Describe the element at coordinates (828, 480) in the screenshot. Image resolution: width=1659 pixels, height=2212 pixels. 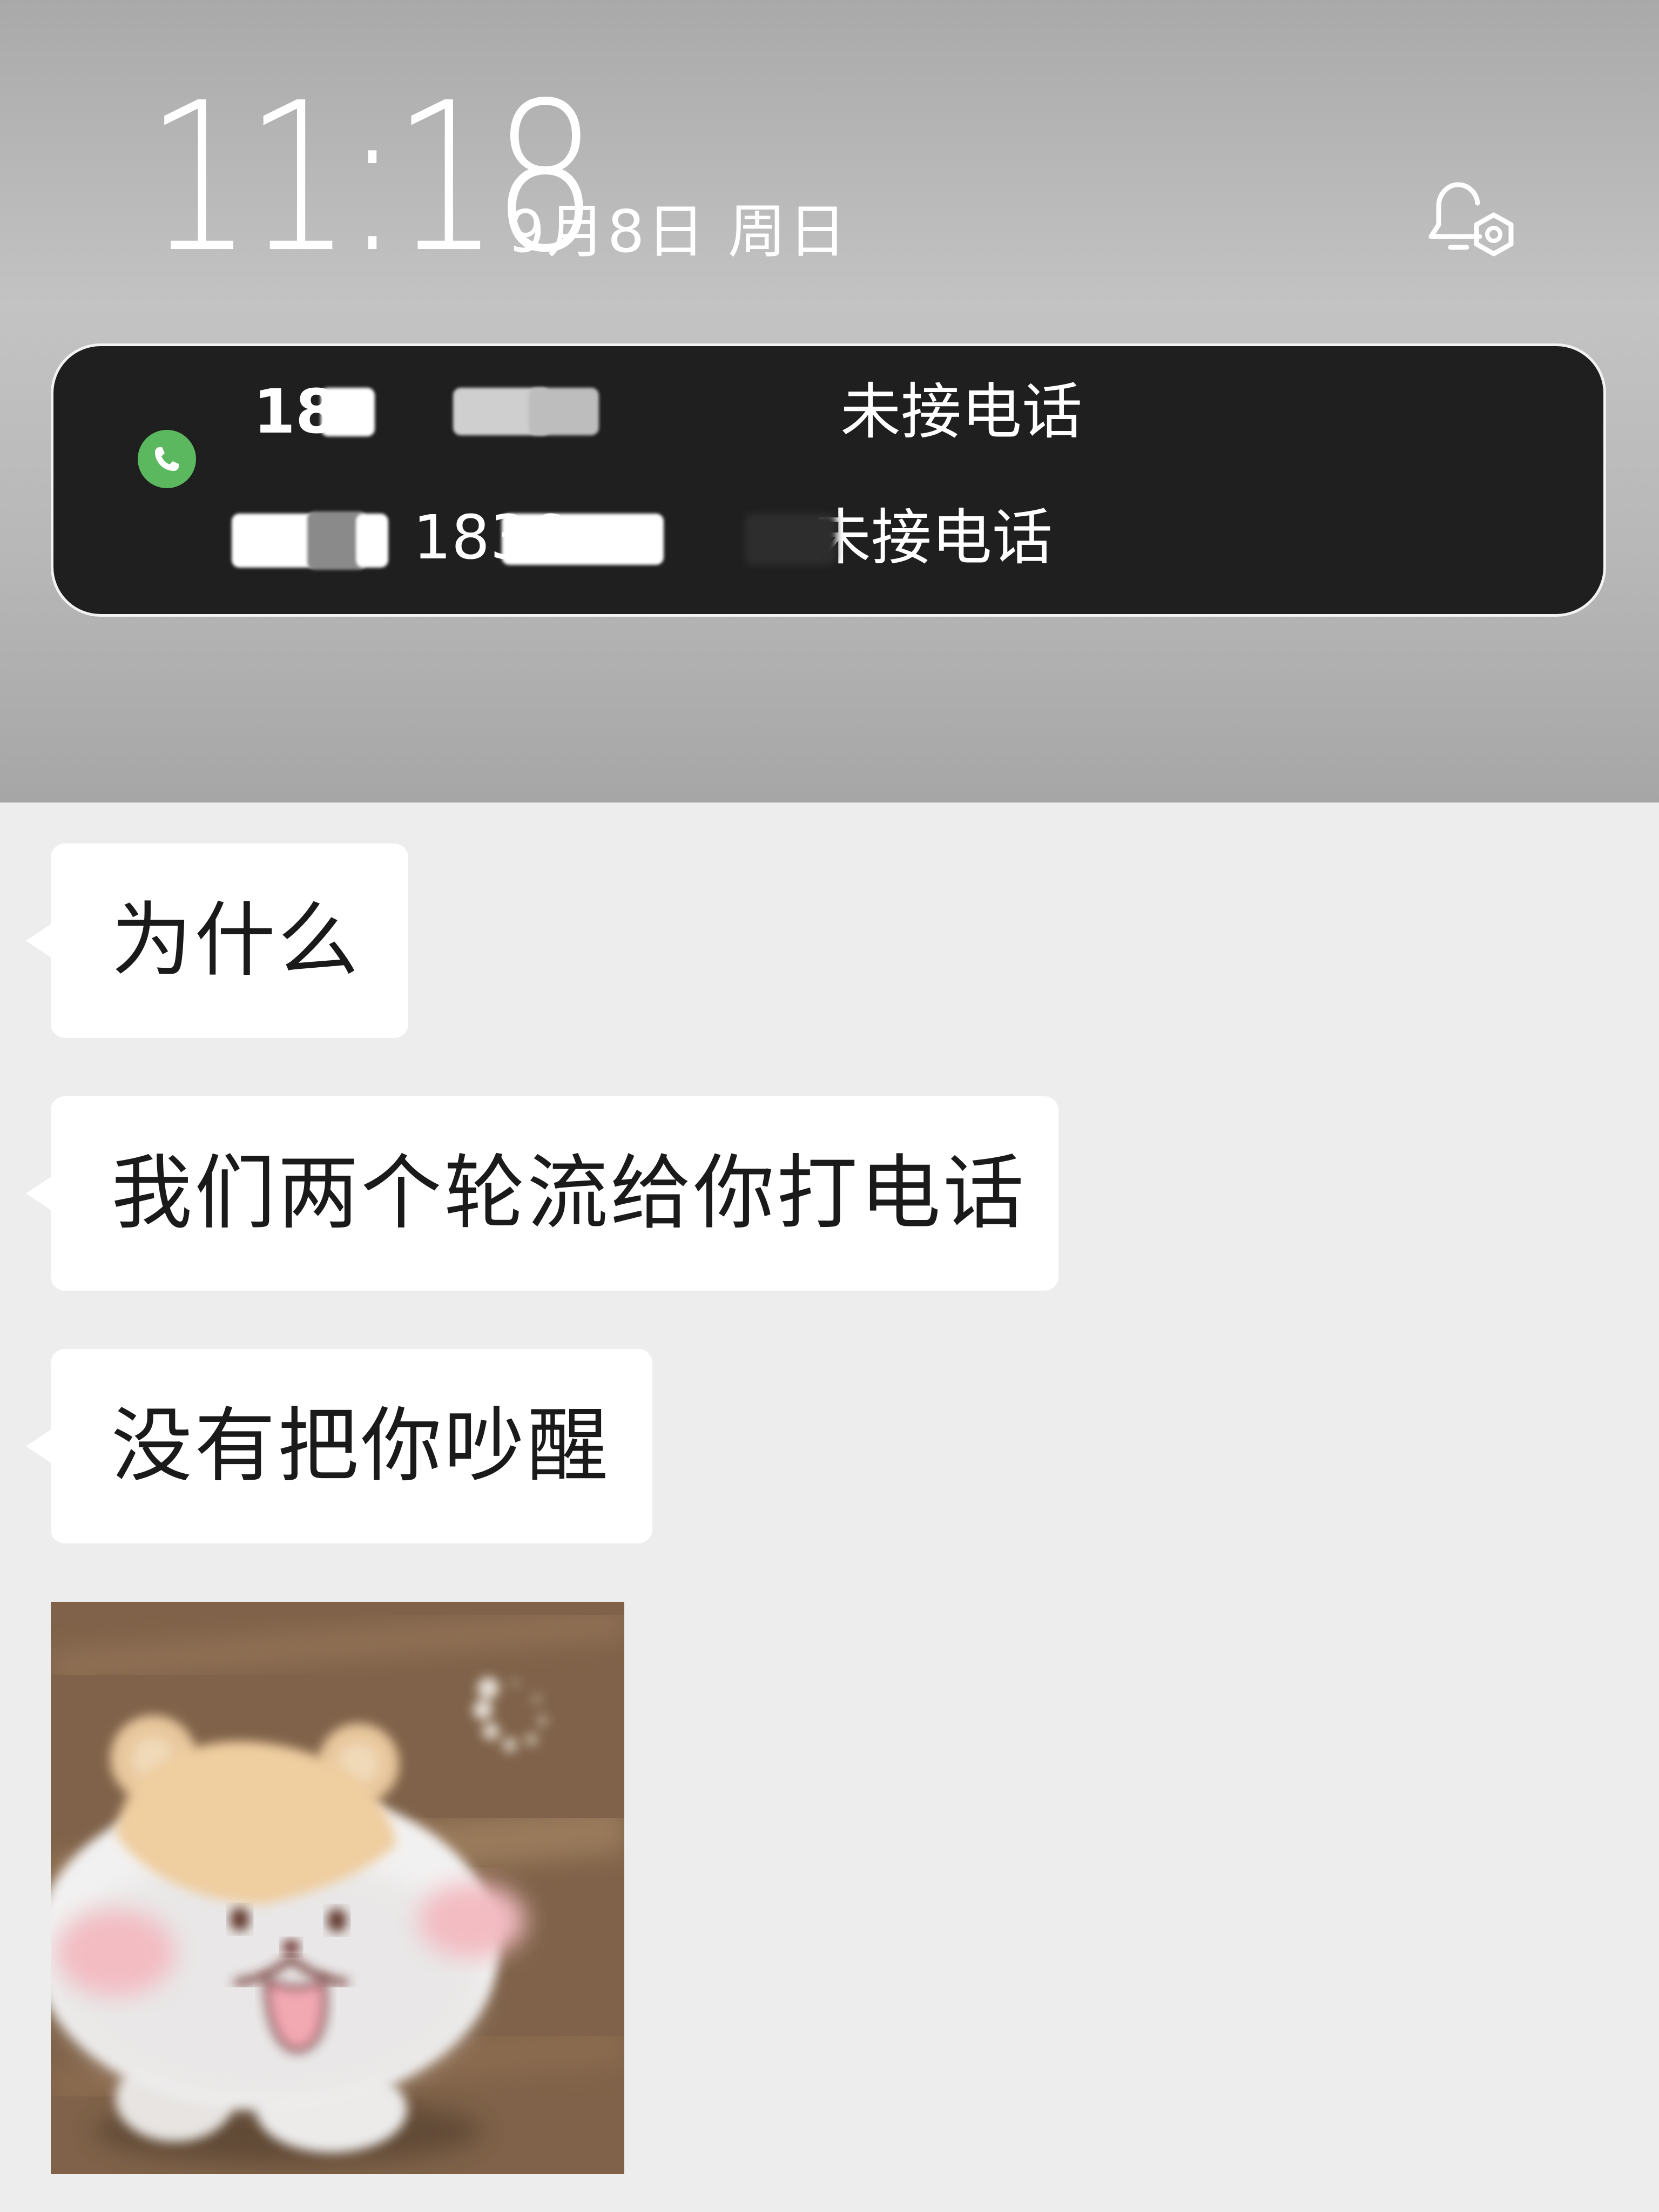
I see `missed-call-notification: 18 未接电话 1836 未接电话` at that location.